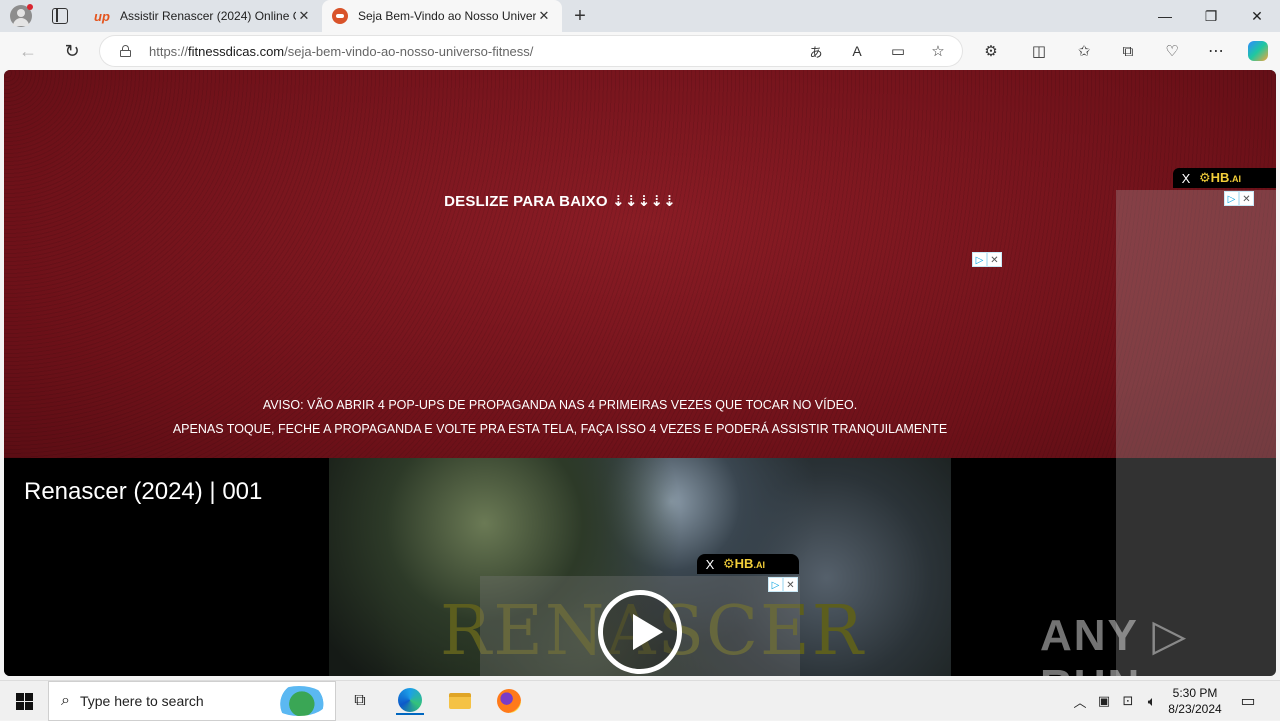 The width and height of the screenshot is (1280, 721). What do you see at coordinates (1039, 51) in the screenshot?
I see `split-screen-icon: ◫` at bounding box center [1039, 51].